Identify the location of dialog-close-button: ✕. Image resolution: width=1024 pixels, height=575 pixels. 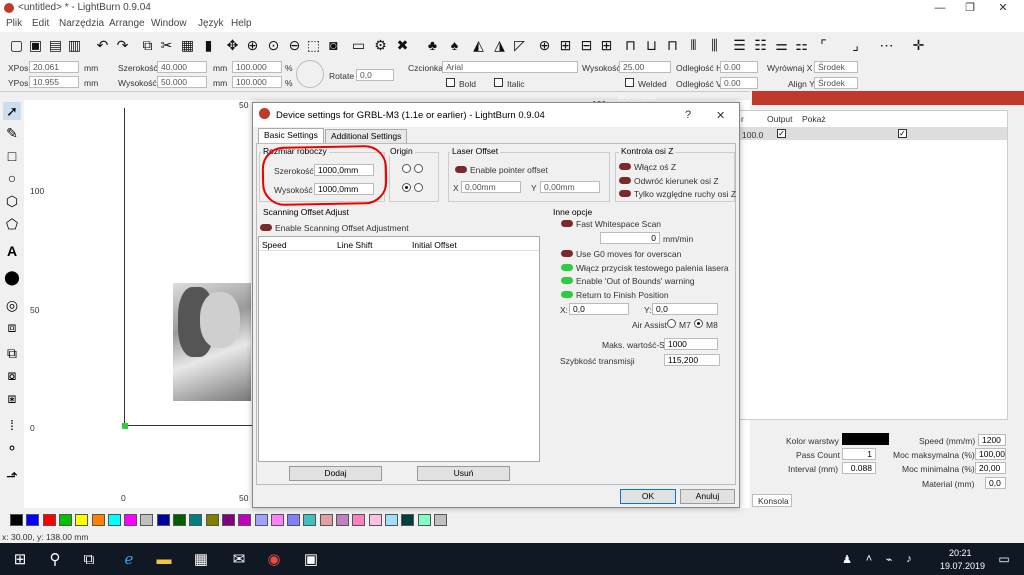
(720, 115).